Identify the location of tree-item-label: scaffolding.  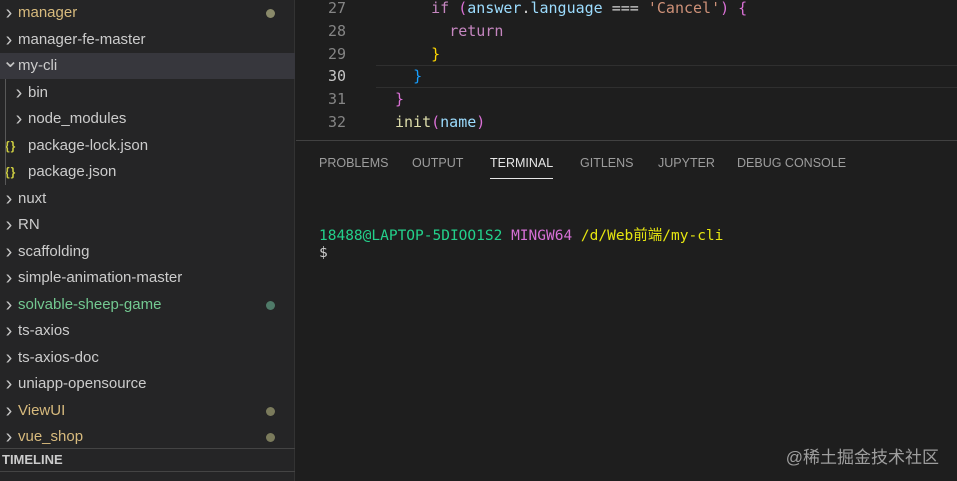
(54, 251).